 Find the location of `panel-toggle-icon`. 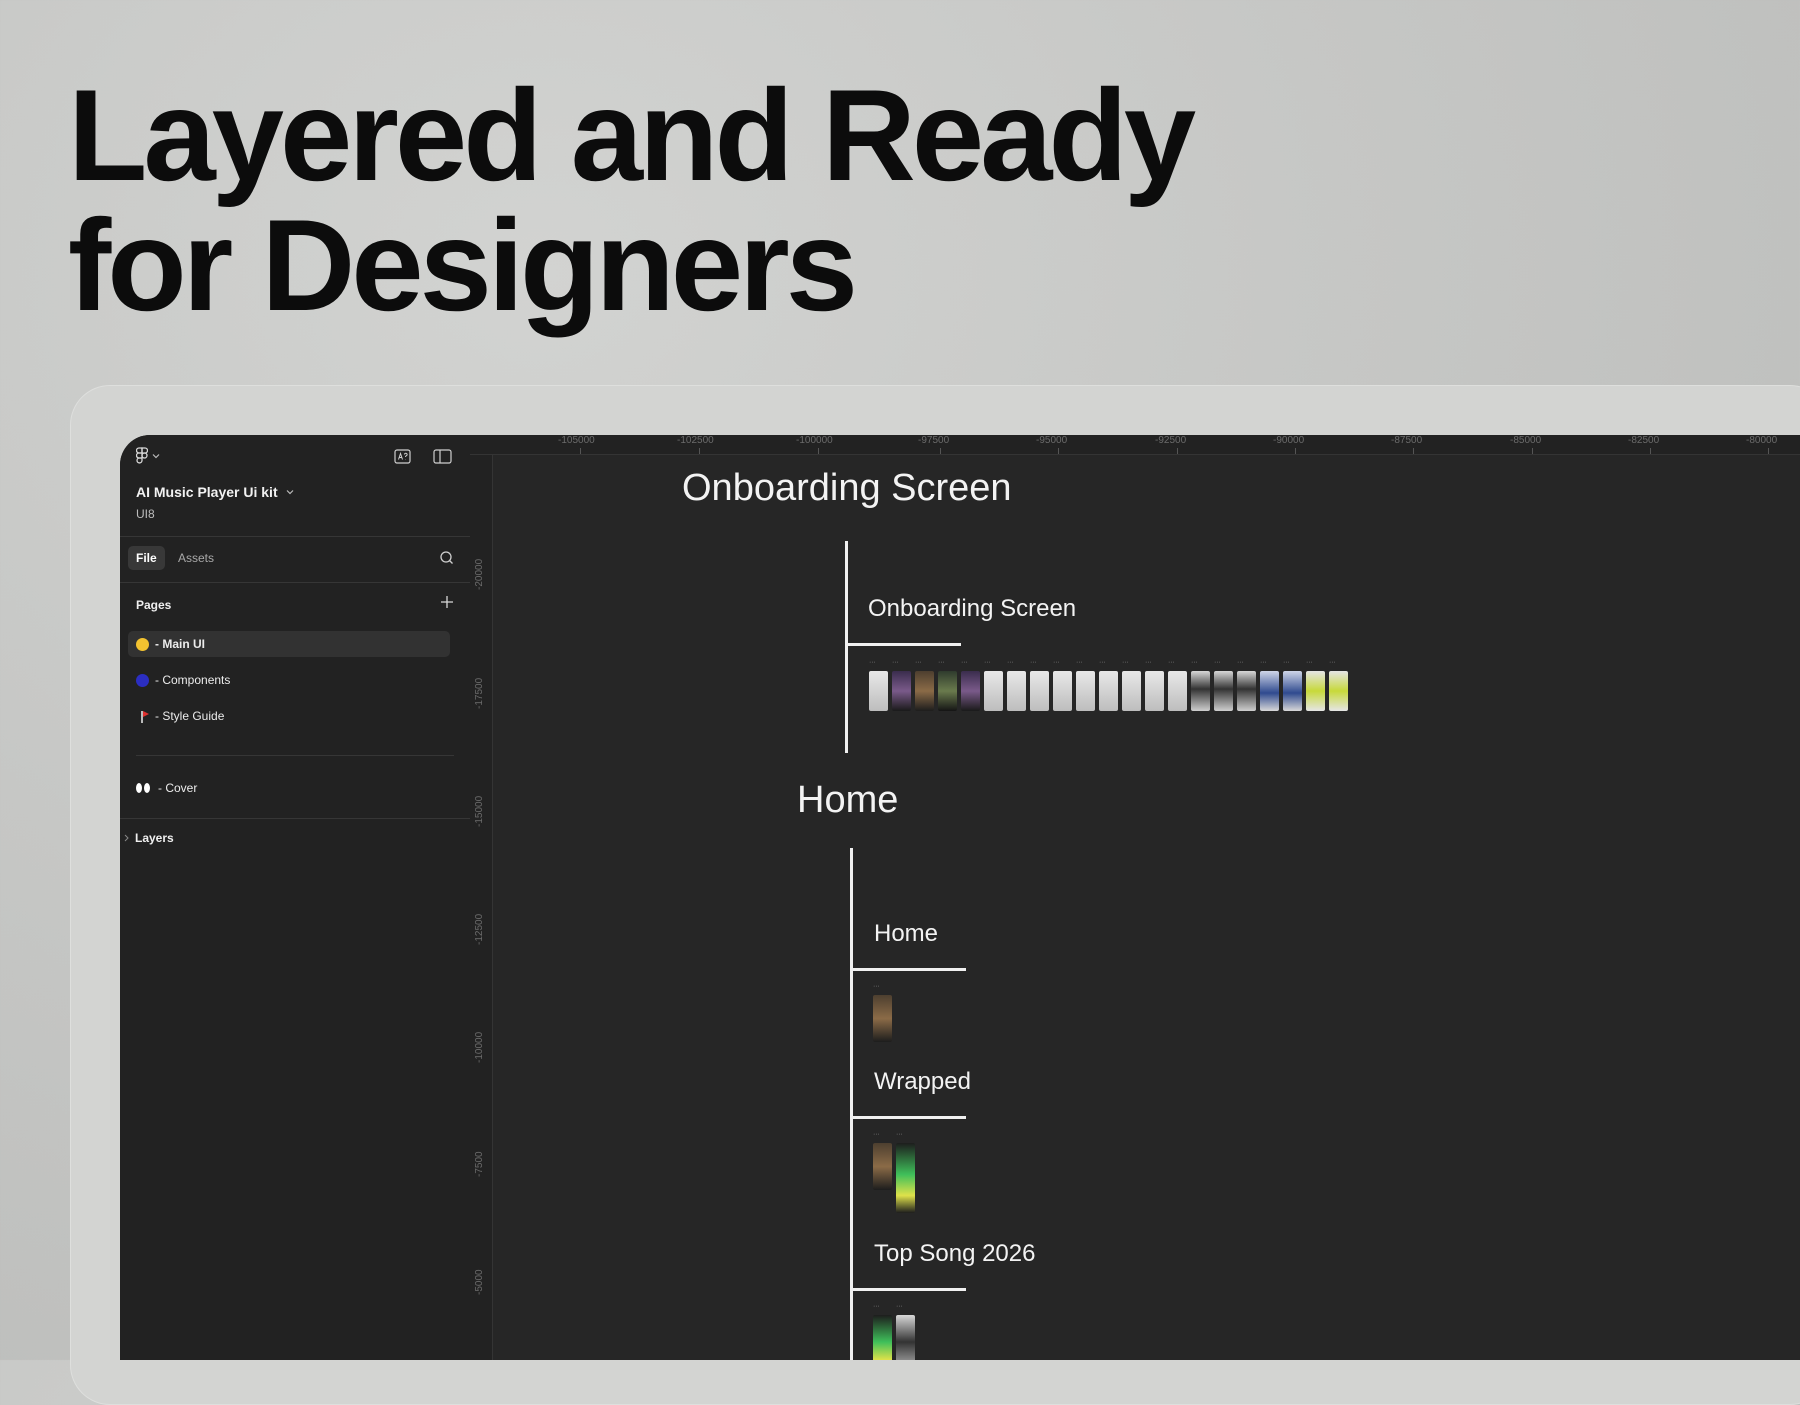

panel-toggle-icon is located at coordinates (442, 456).